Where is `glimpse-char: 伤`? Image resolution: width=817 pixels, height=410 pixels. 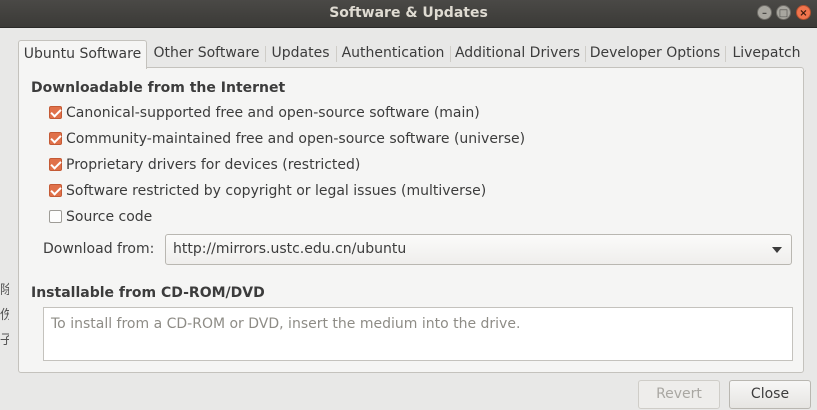
glimpse-char: 伤 is located at coordinates (4, 315).